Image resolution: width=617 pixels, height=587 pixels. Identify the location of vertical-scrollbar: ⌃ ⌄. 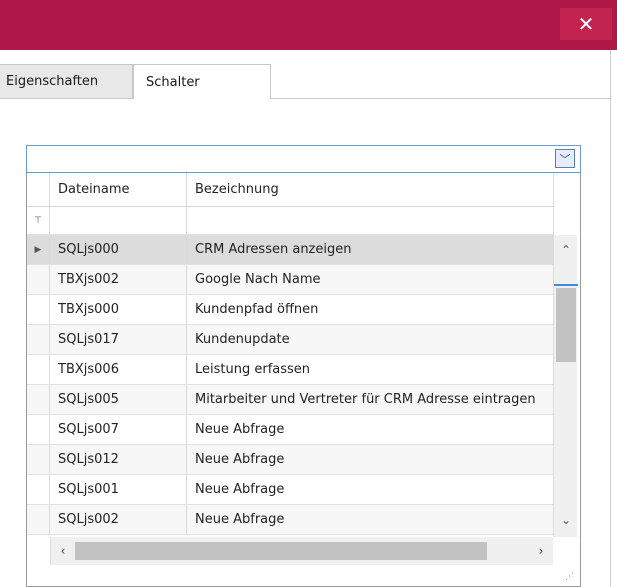
(565, 355).